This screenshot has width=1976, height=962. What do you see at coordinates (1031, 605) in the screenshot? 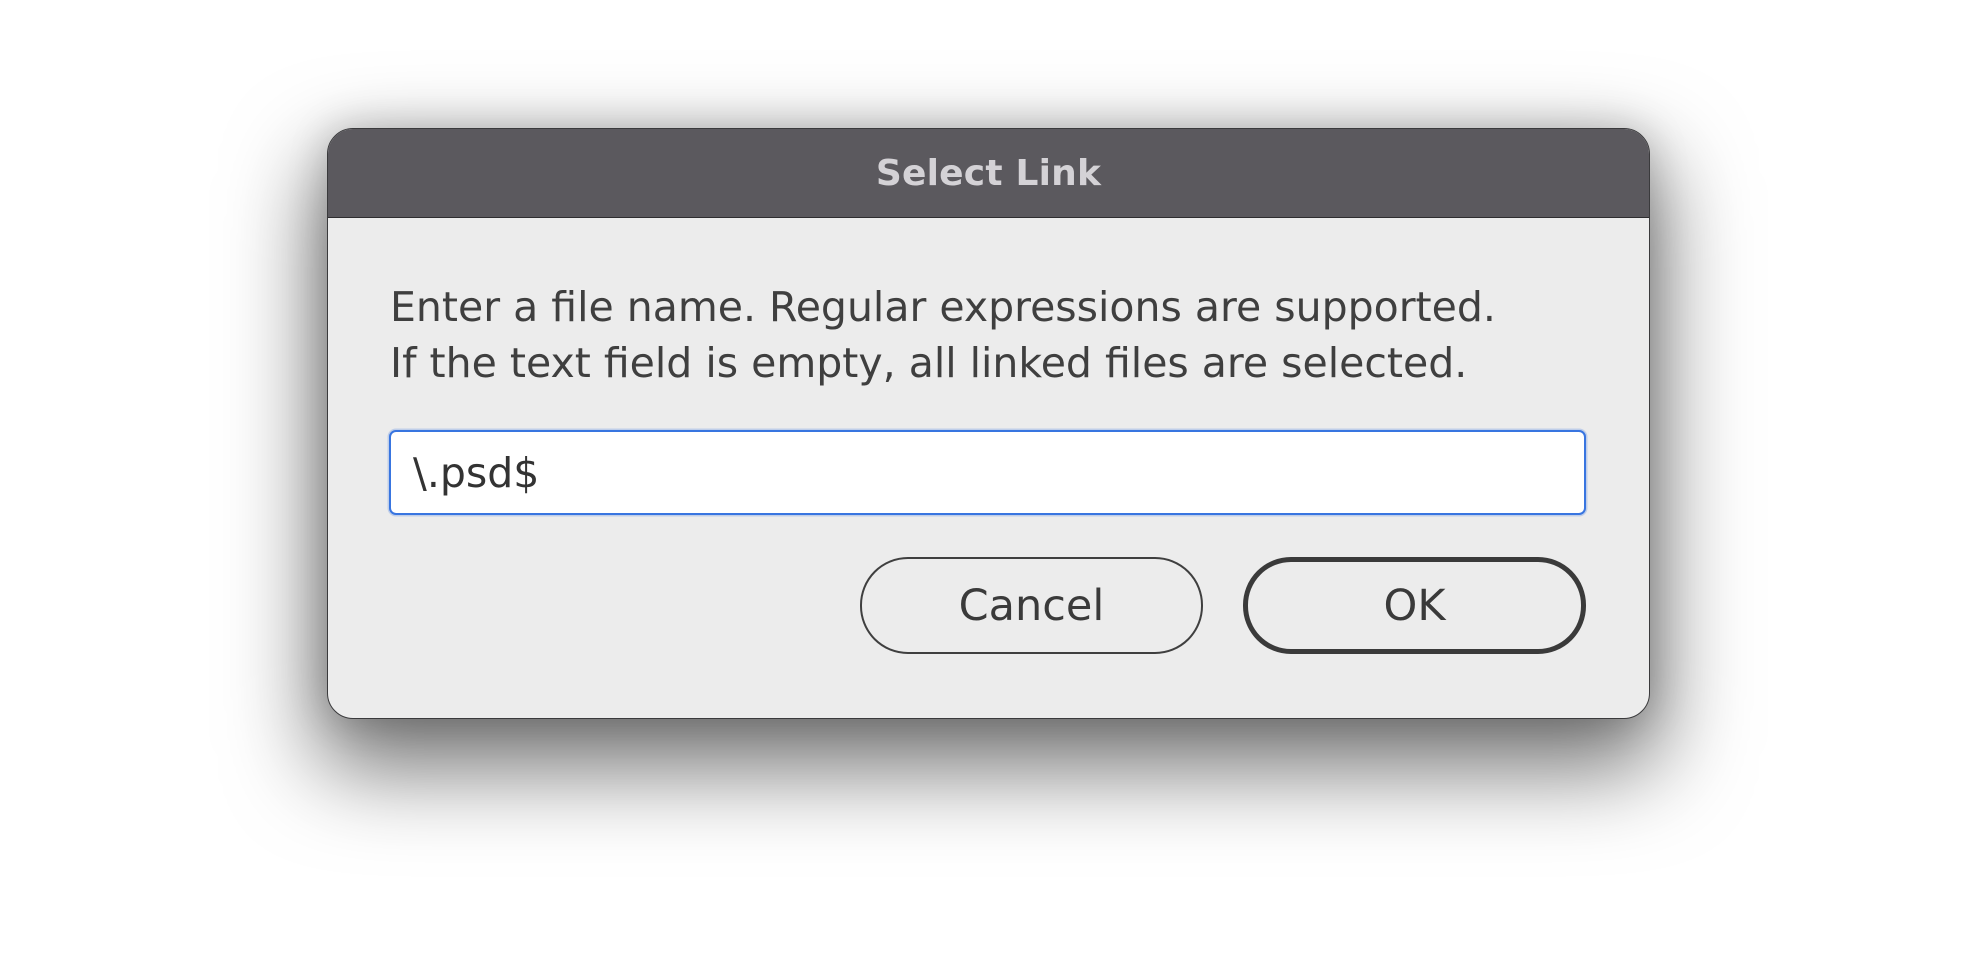
I see `cancel-button: Cancel` at bounding box center [1031, 605].